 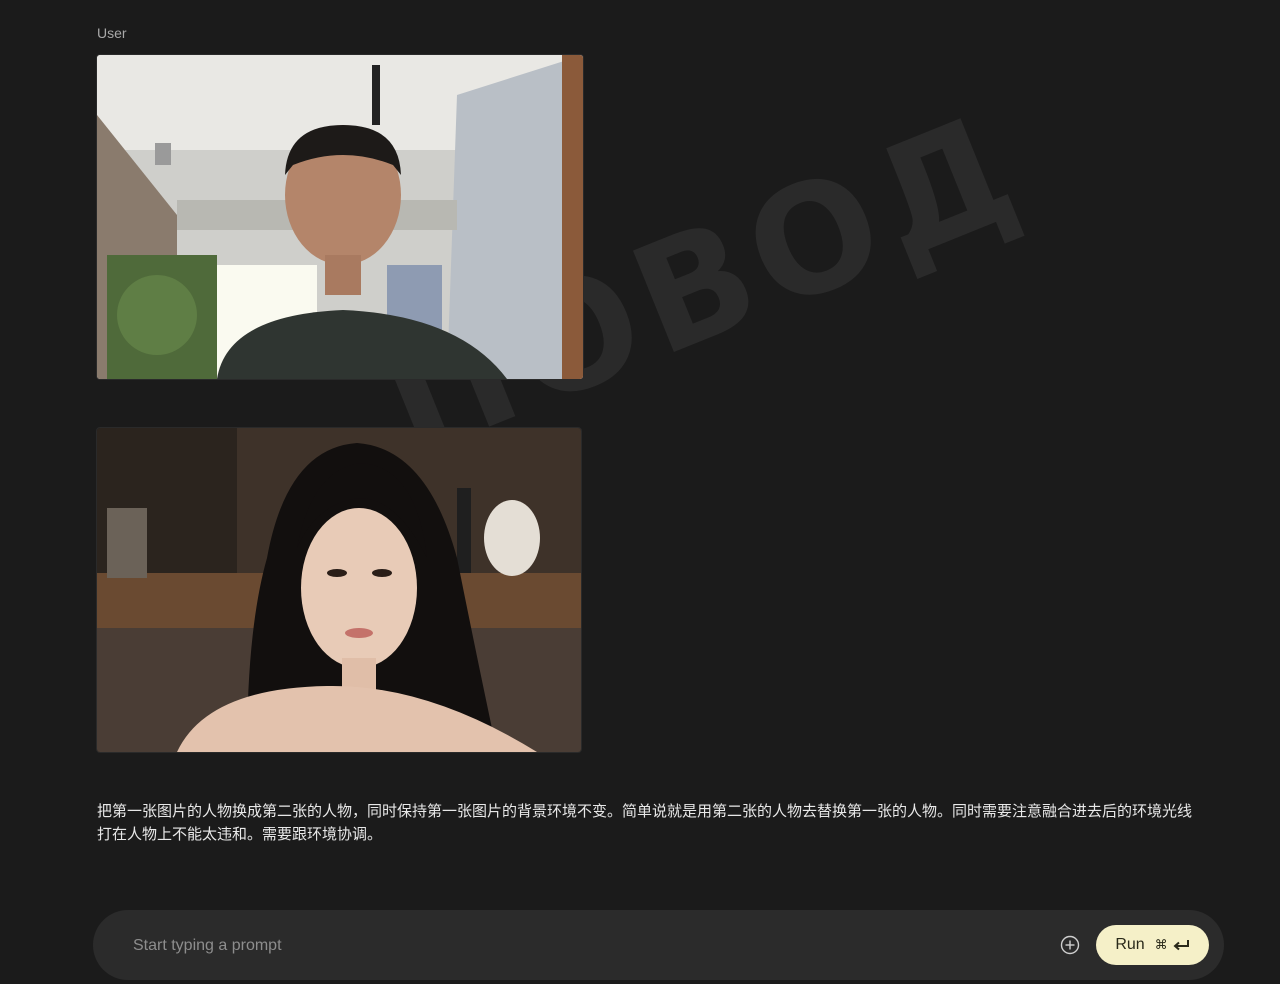 What do you see at coordinates (1152, 945) in the screenshot?
I see `run-button: Run ⌘` at bounding box center [1152, 945].